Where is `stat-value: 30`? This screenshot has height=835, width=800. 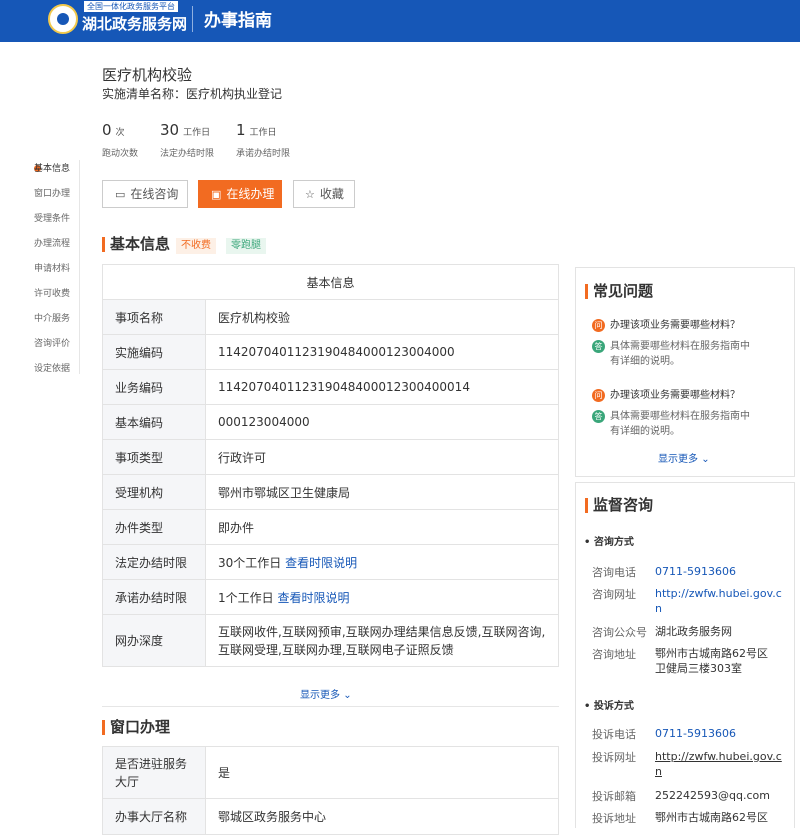
stat-value: 30 is located at coordinates (170, 130).